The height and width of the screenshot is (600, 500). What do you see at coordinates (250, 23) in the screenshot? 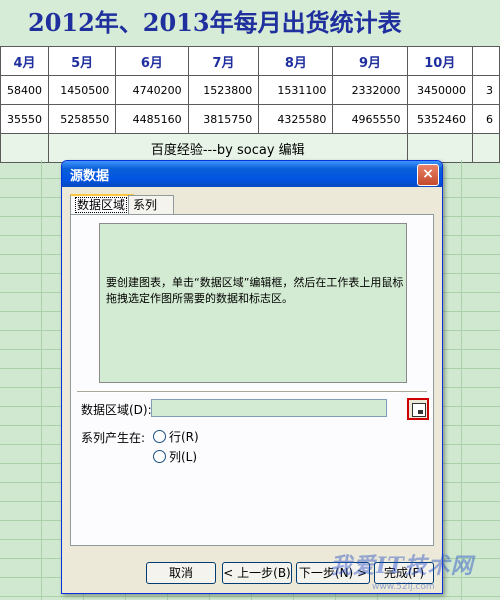
I see `sheet-title: 2012年、2013年每月出货统计表` at bounding box center [250, 23].